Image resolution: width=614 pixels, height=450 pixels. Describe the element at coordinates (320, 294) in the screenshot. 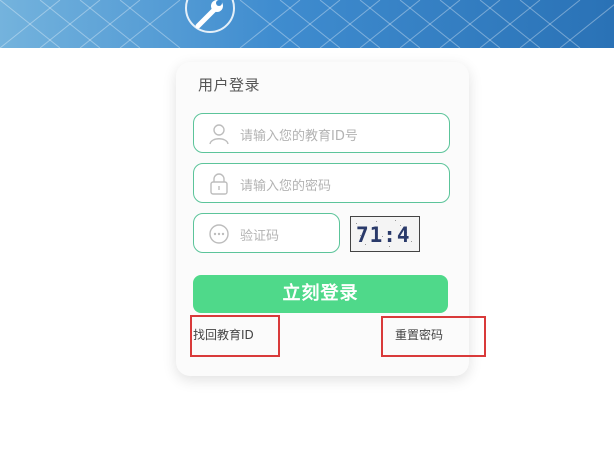

I see `login-button: 立刻登录` at that location.